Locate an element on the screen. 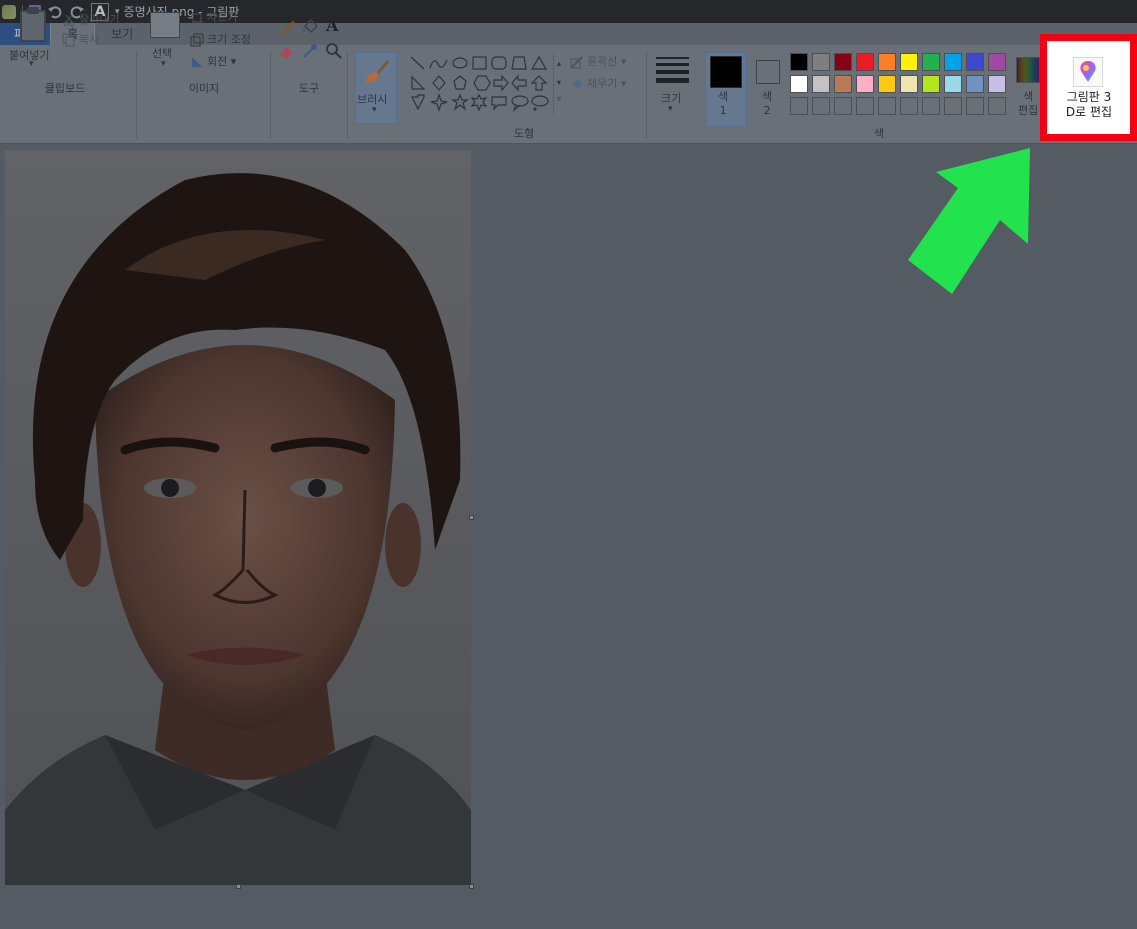  crop-label: 자르기 is located at coordinates (222, 17).